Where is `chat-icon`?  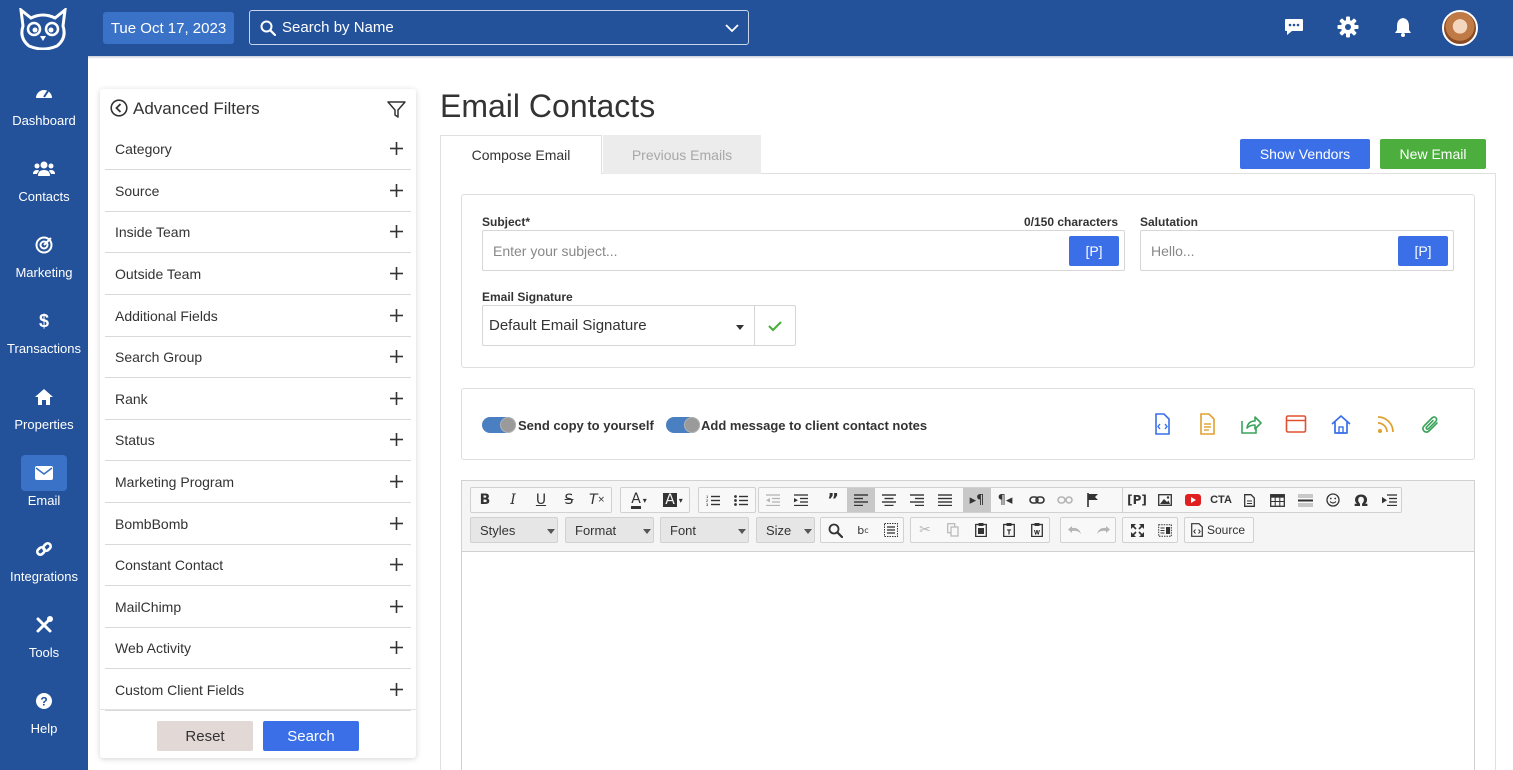
chat-icon is located at coordinates (1294, 27).